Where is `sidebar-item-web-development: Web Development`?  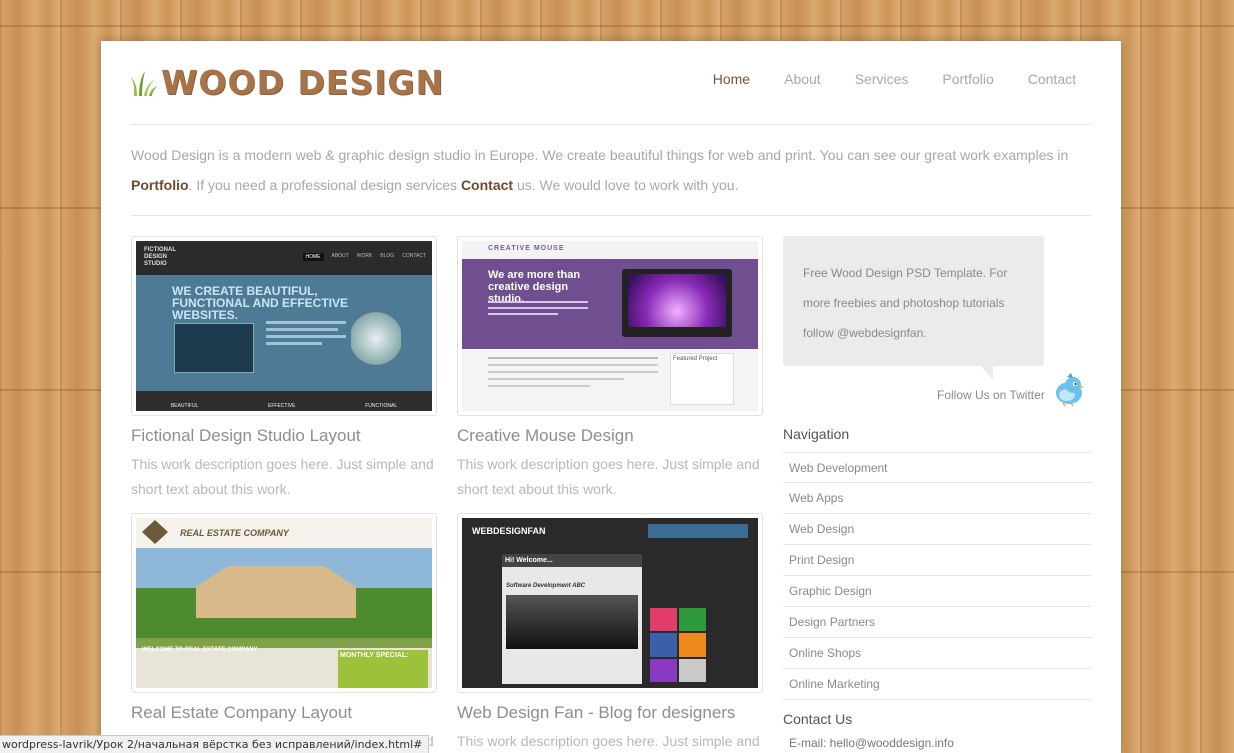
sidebar-item-web-development: Web Development is located at coordinates (937, 467).